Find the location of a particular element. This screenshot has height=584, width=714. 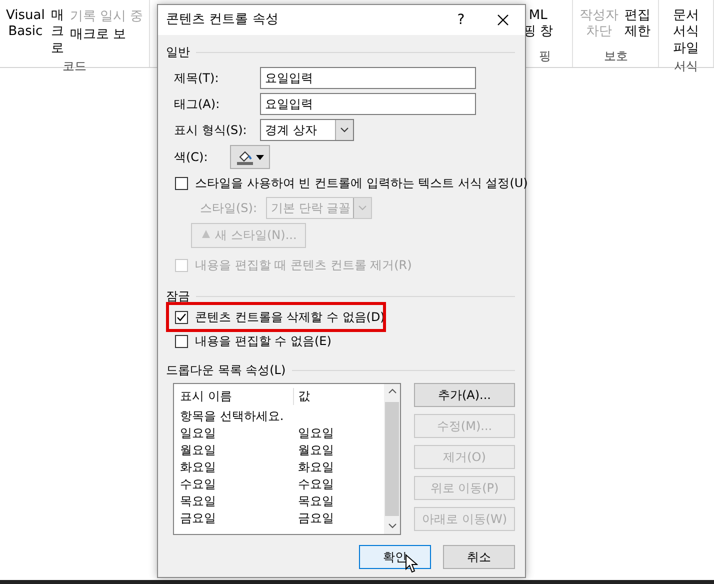

title-field: 요일입력 is located at coordinates (368, 78).